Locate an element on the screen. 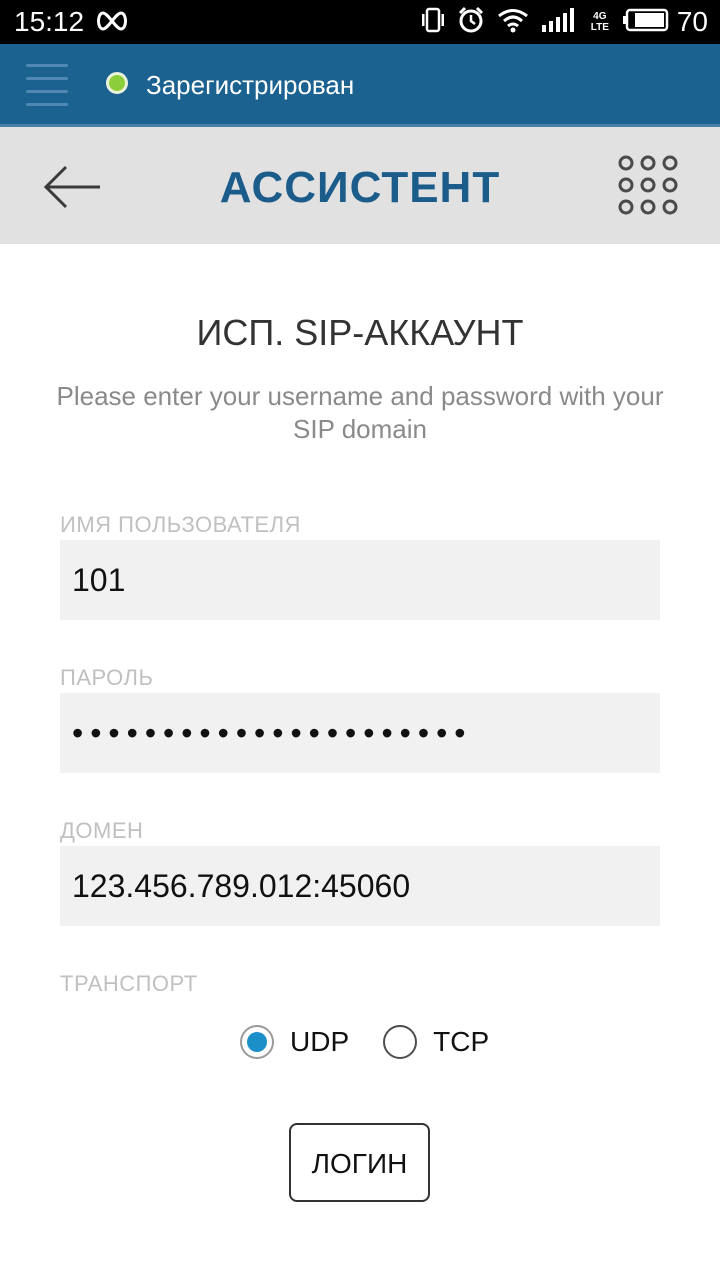  password-field: •••••••••••••••••••••• is located at coordinates (360, 733).